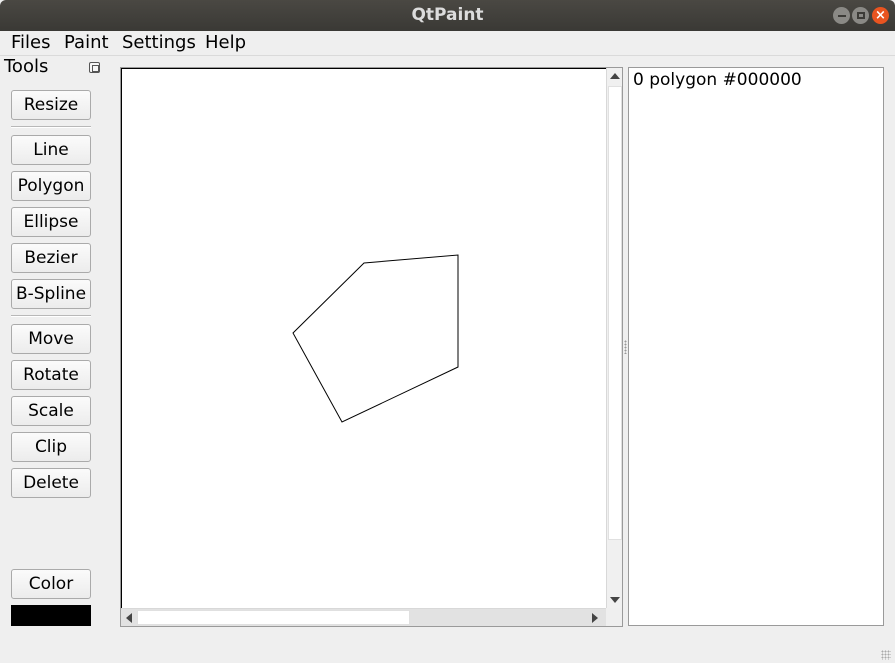 This screenshot has height=663, width=895. I want to click on scale-button: Scale, so click(51, 411).